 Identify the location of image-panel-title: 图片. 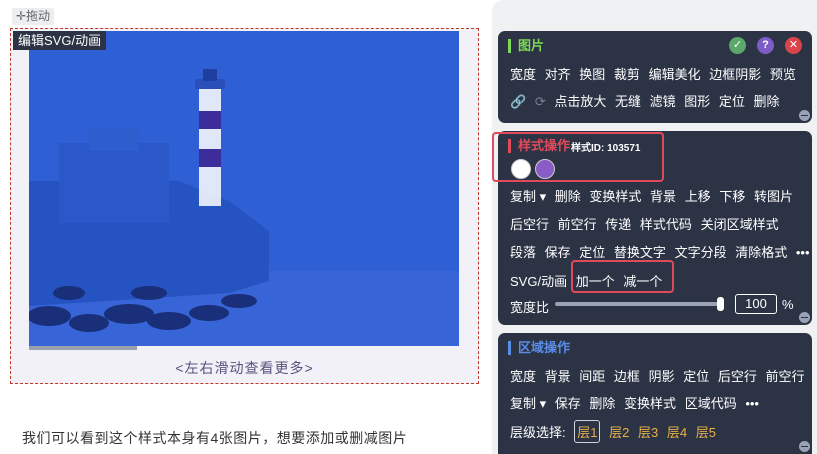
(526, 46).